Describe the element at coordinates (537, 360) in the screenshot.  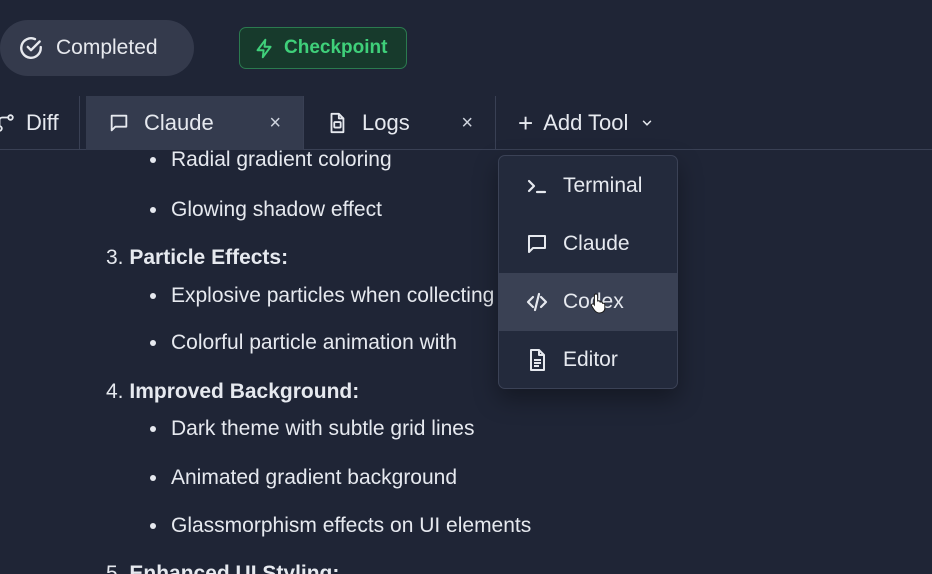
I see `document-icon` at that location.